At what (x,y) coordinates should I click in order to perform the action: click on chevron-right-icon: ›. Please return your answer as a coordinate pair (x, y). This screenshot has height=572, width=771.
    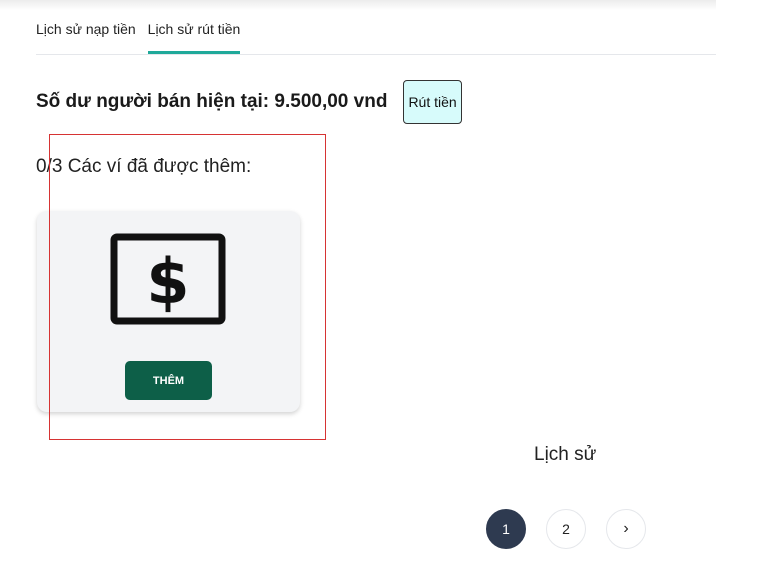
    Looking at the image, I should click on (626, 529).